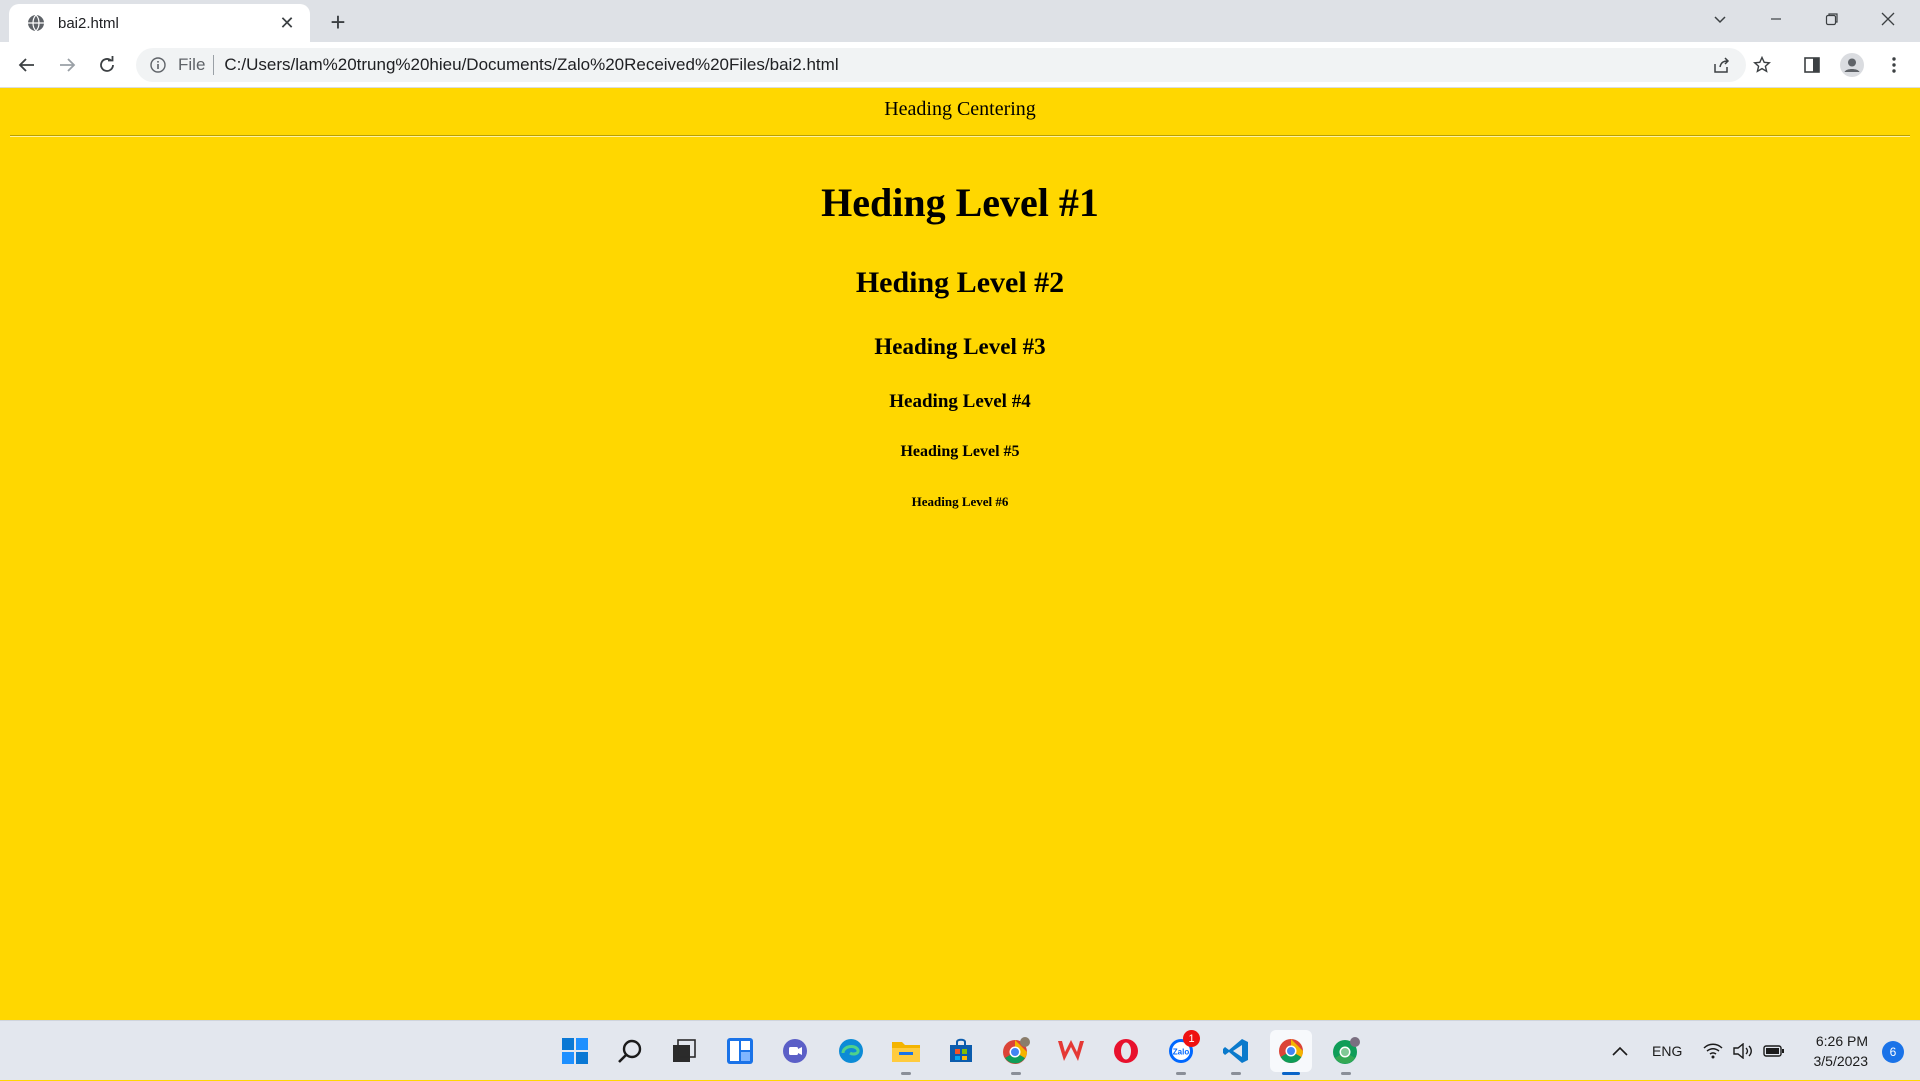 The width and height of the screenshot is (1920, 1081). Describe the element at coordinates (1832, 19) in the screenshot. I see `restore-button` at that location.